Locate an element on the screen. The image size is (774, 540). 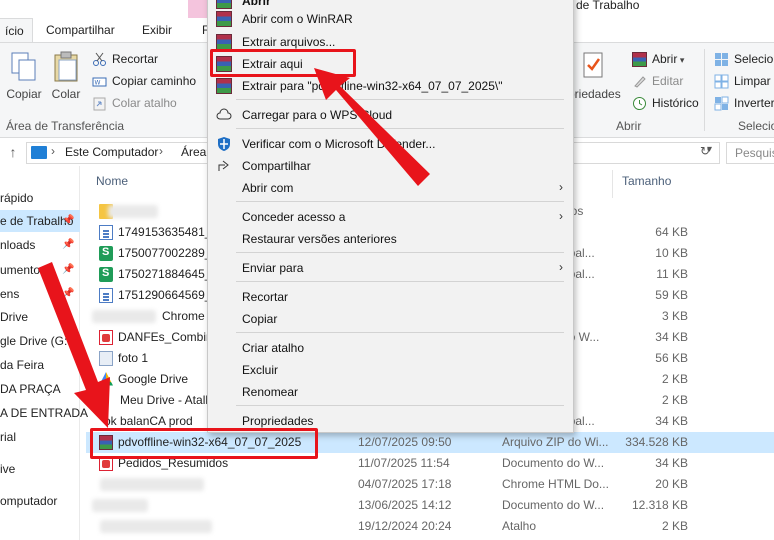
cloud-icon is located at coordinates (224, 114).